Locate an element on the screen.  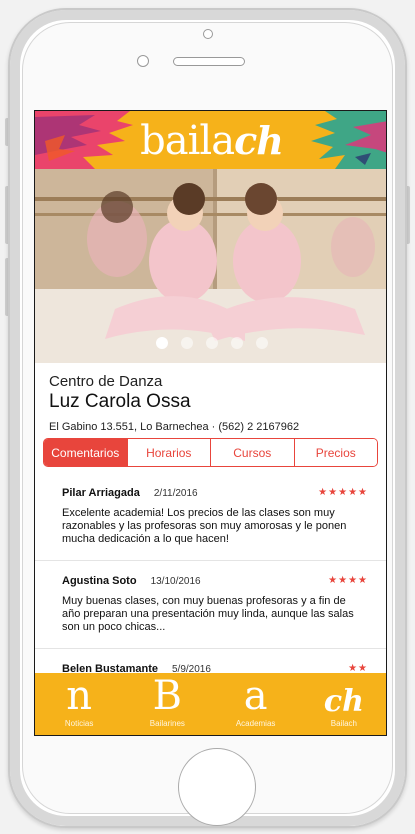
earpiece-speaker is located at coordinates (209, 61).